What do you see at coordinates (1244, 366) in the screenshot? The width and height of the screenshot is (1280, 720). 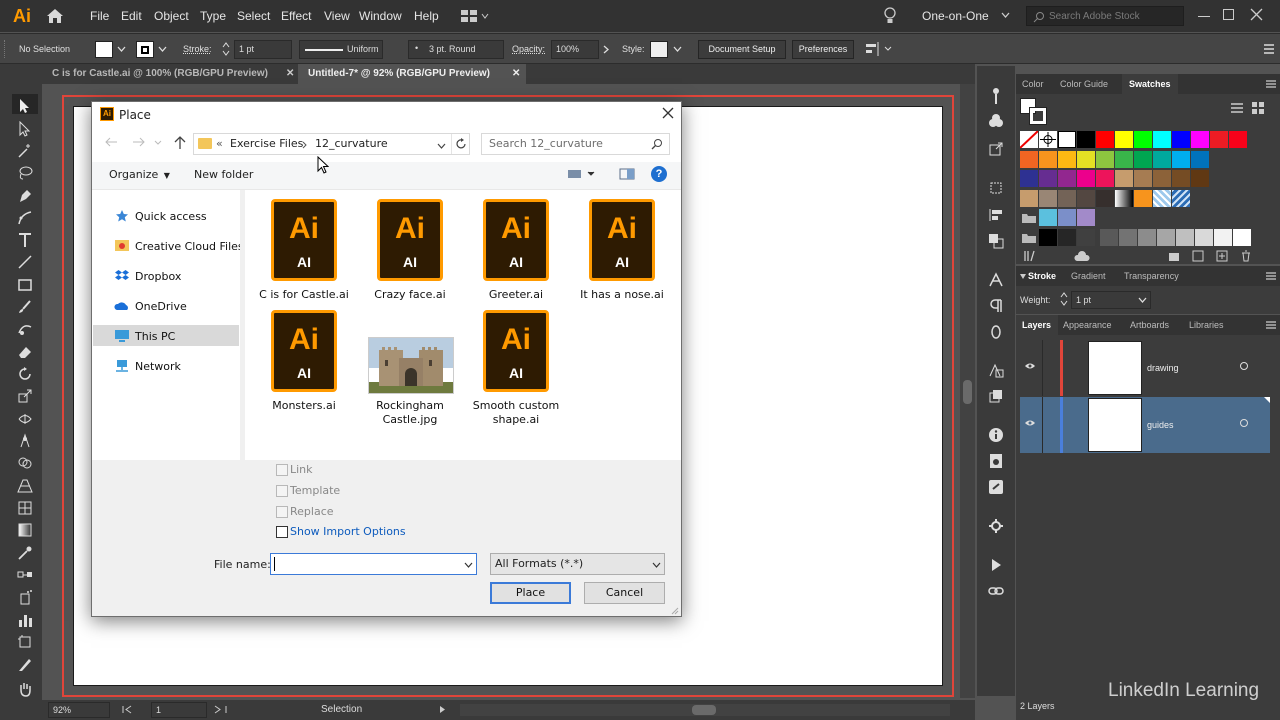 I see `target-icon` at bounding box center [1244, 366].